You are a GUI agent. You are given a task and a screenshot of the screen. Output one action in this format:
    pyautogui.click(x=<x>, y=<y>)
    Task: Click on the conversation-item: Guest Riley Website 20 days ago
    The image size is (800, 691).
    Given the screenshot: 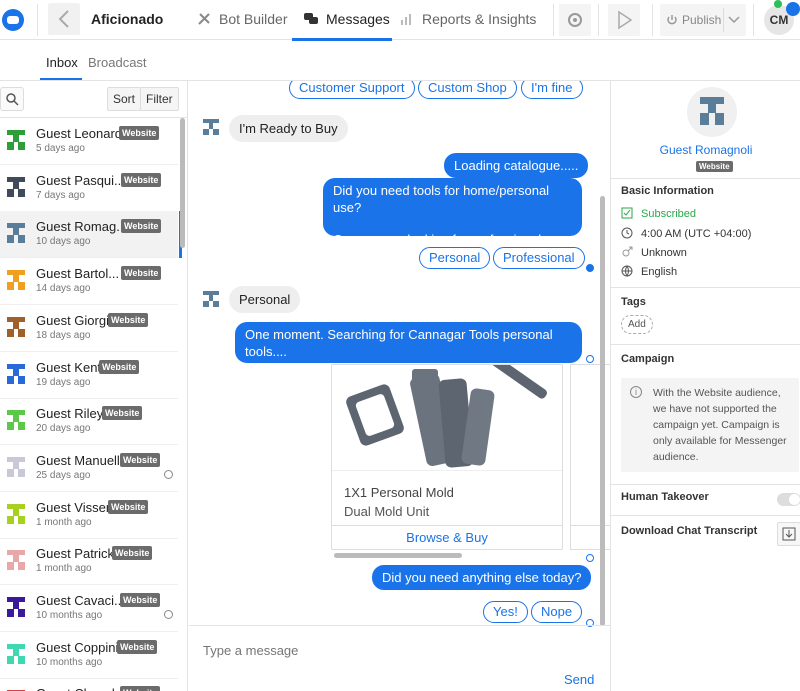 What is the action you would take?
    pyautogui.click(x=89, y=422)
    